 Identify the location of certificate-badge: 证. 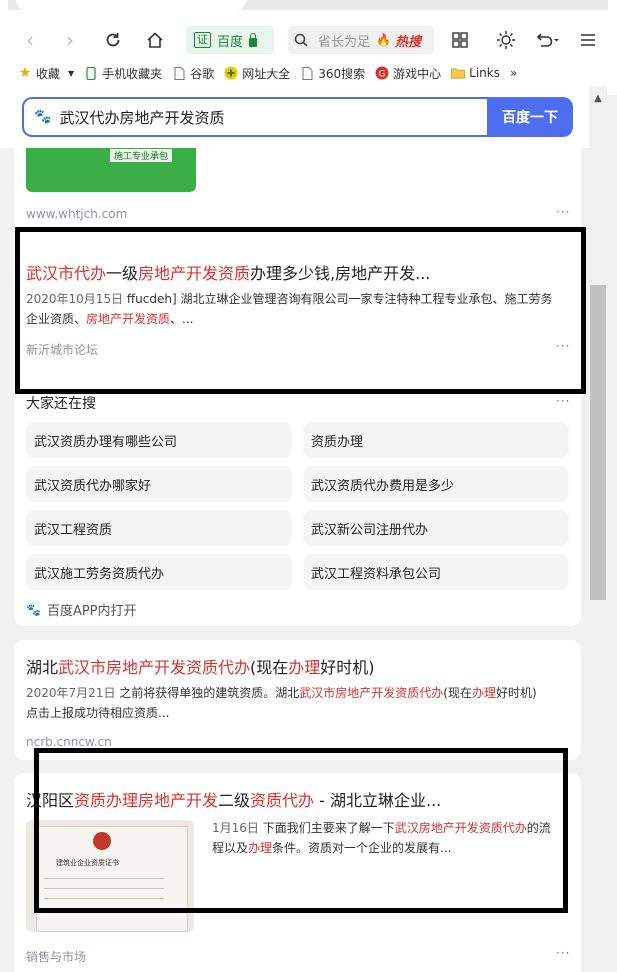
(202, 40).